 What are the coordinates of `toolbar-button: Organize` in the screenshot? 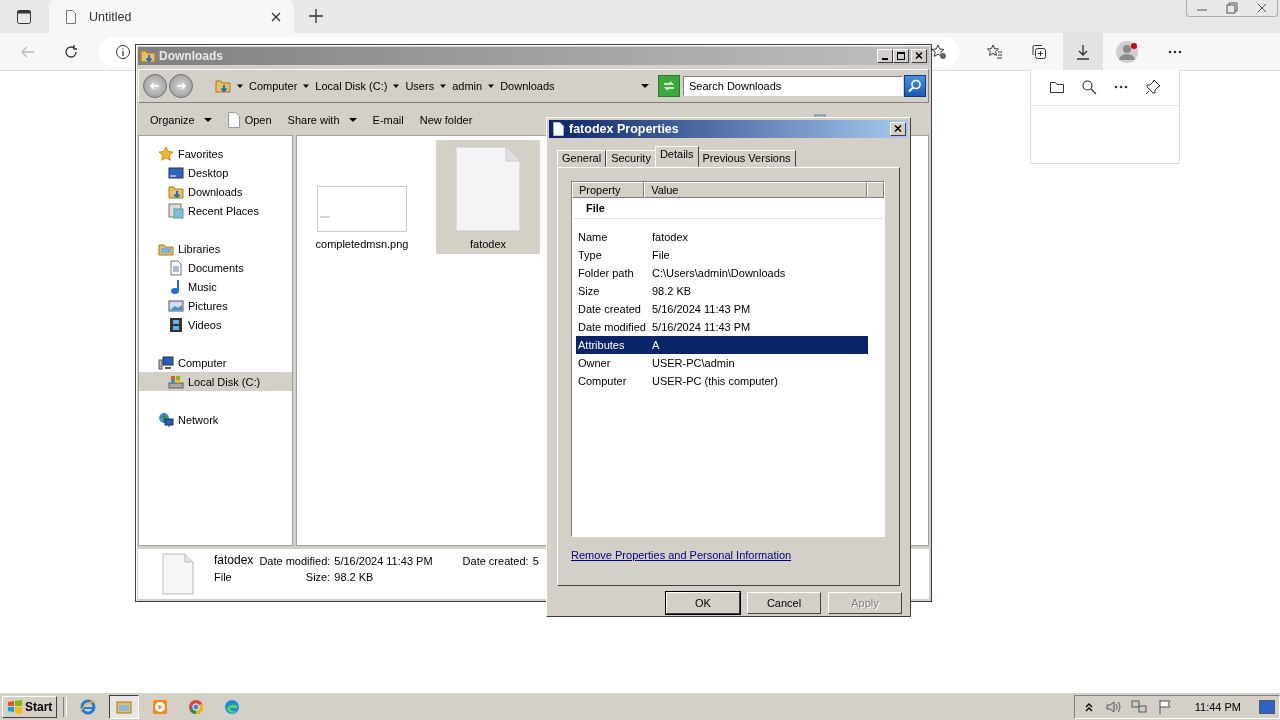 It's located at (181, 120).